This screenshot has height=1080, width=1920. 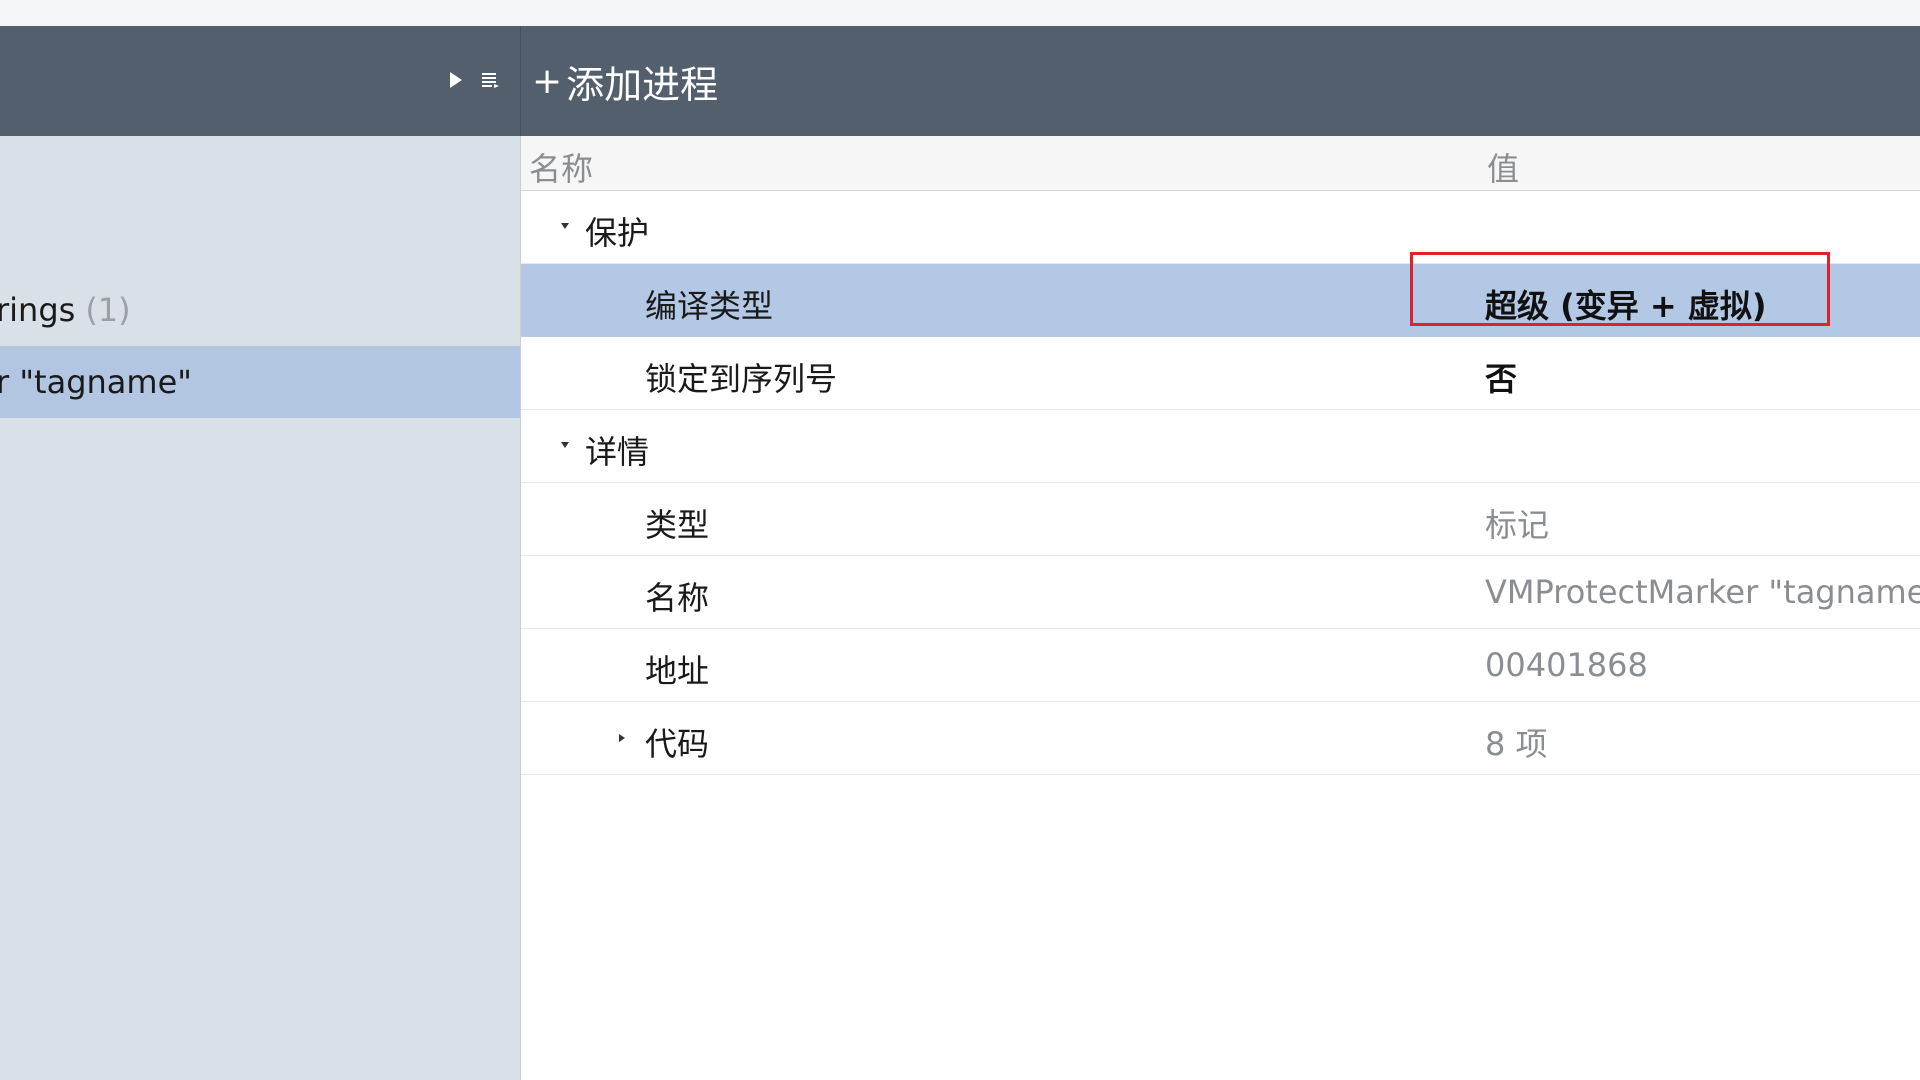 What do you see at coordinates (490, 80) in the screenshot?
I see `list-menu-icon` at bounding box center [490, 80].